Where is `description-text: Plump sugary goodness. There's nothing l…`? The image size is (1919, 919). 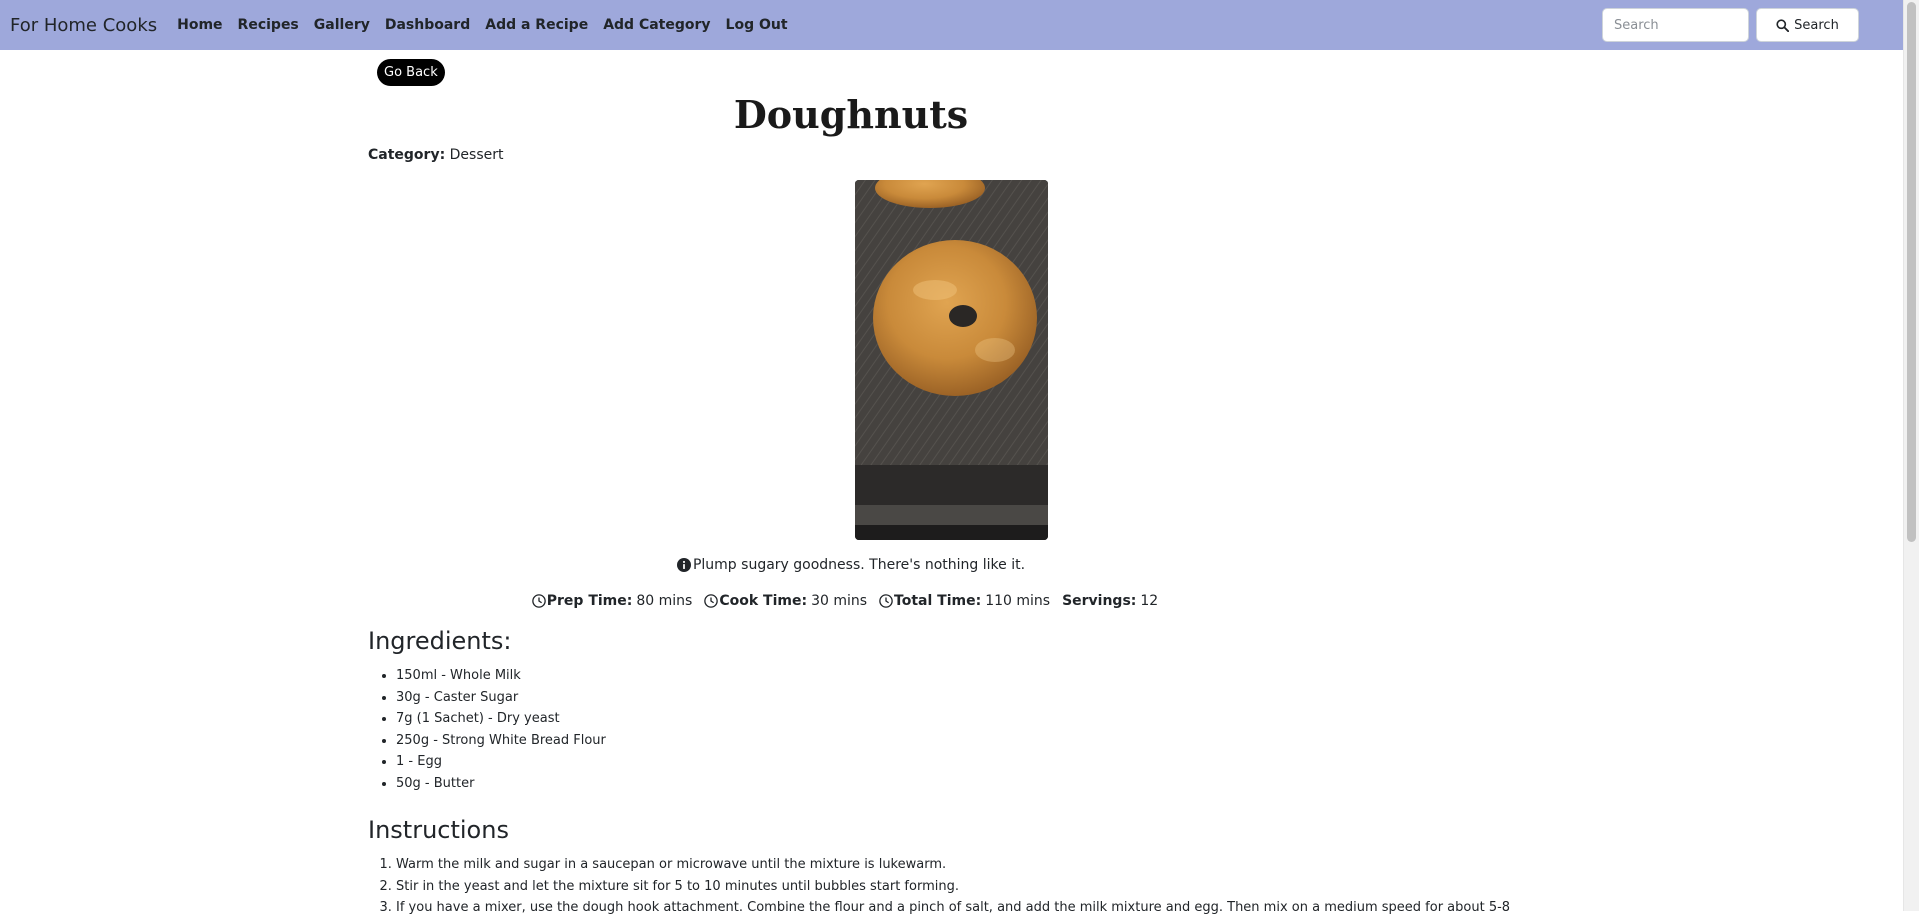
description-text: Plump sugary goodness. There's nothing l… is located at coordinates (859, 565).